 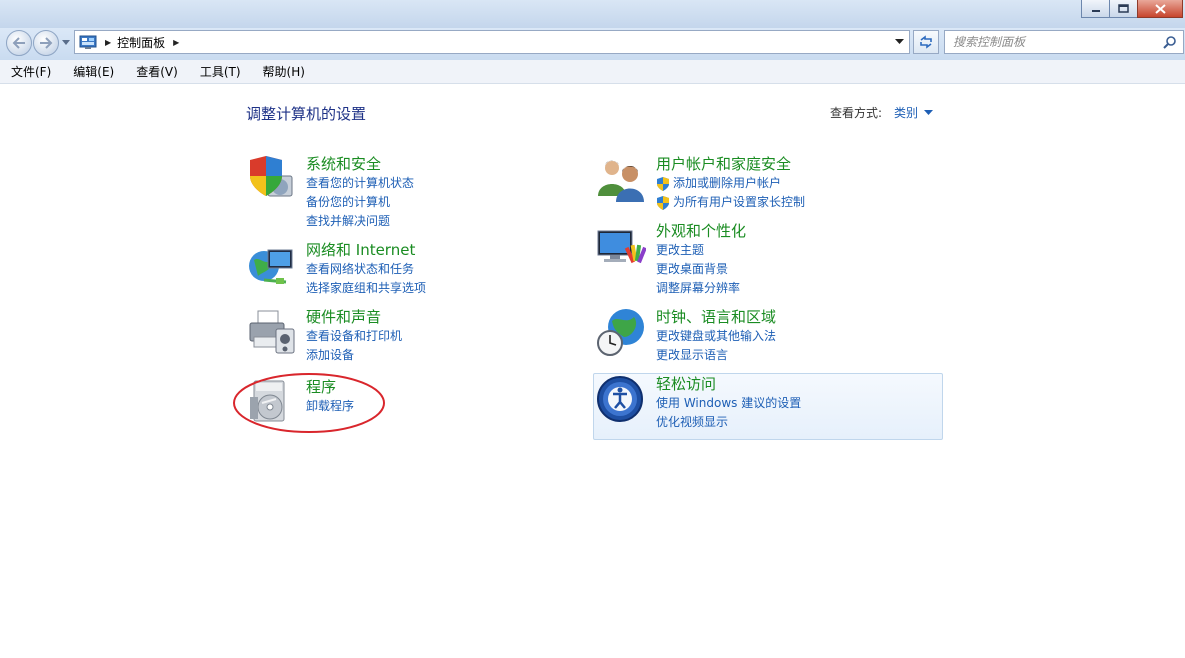 I want to click on category-text: 硬件和声音 查看设备和打印机 添加设备, so click(x=354, y=336).